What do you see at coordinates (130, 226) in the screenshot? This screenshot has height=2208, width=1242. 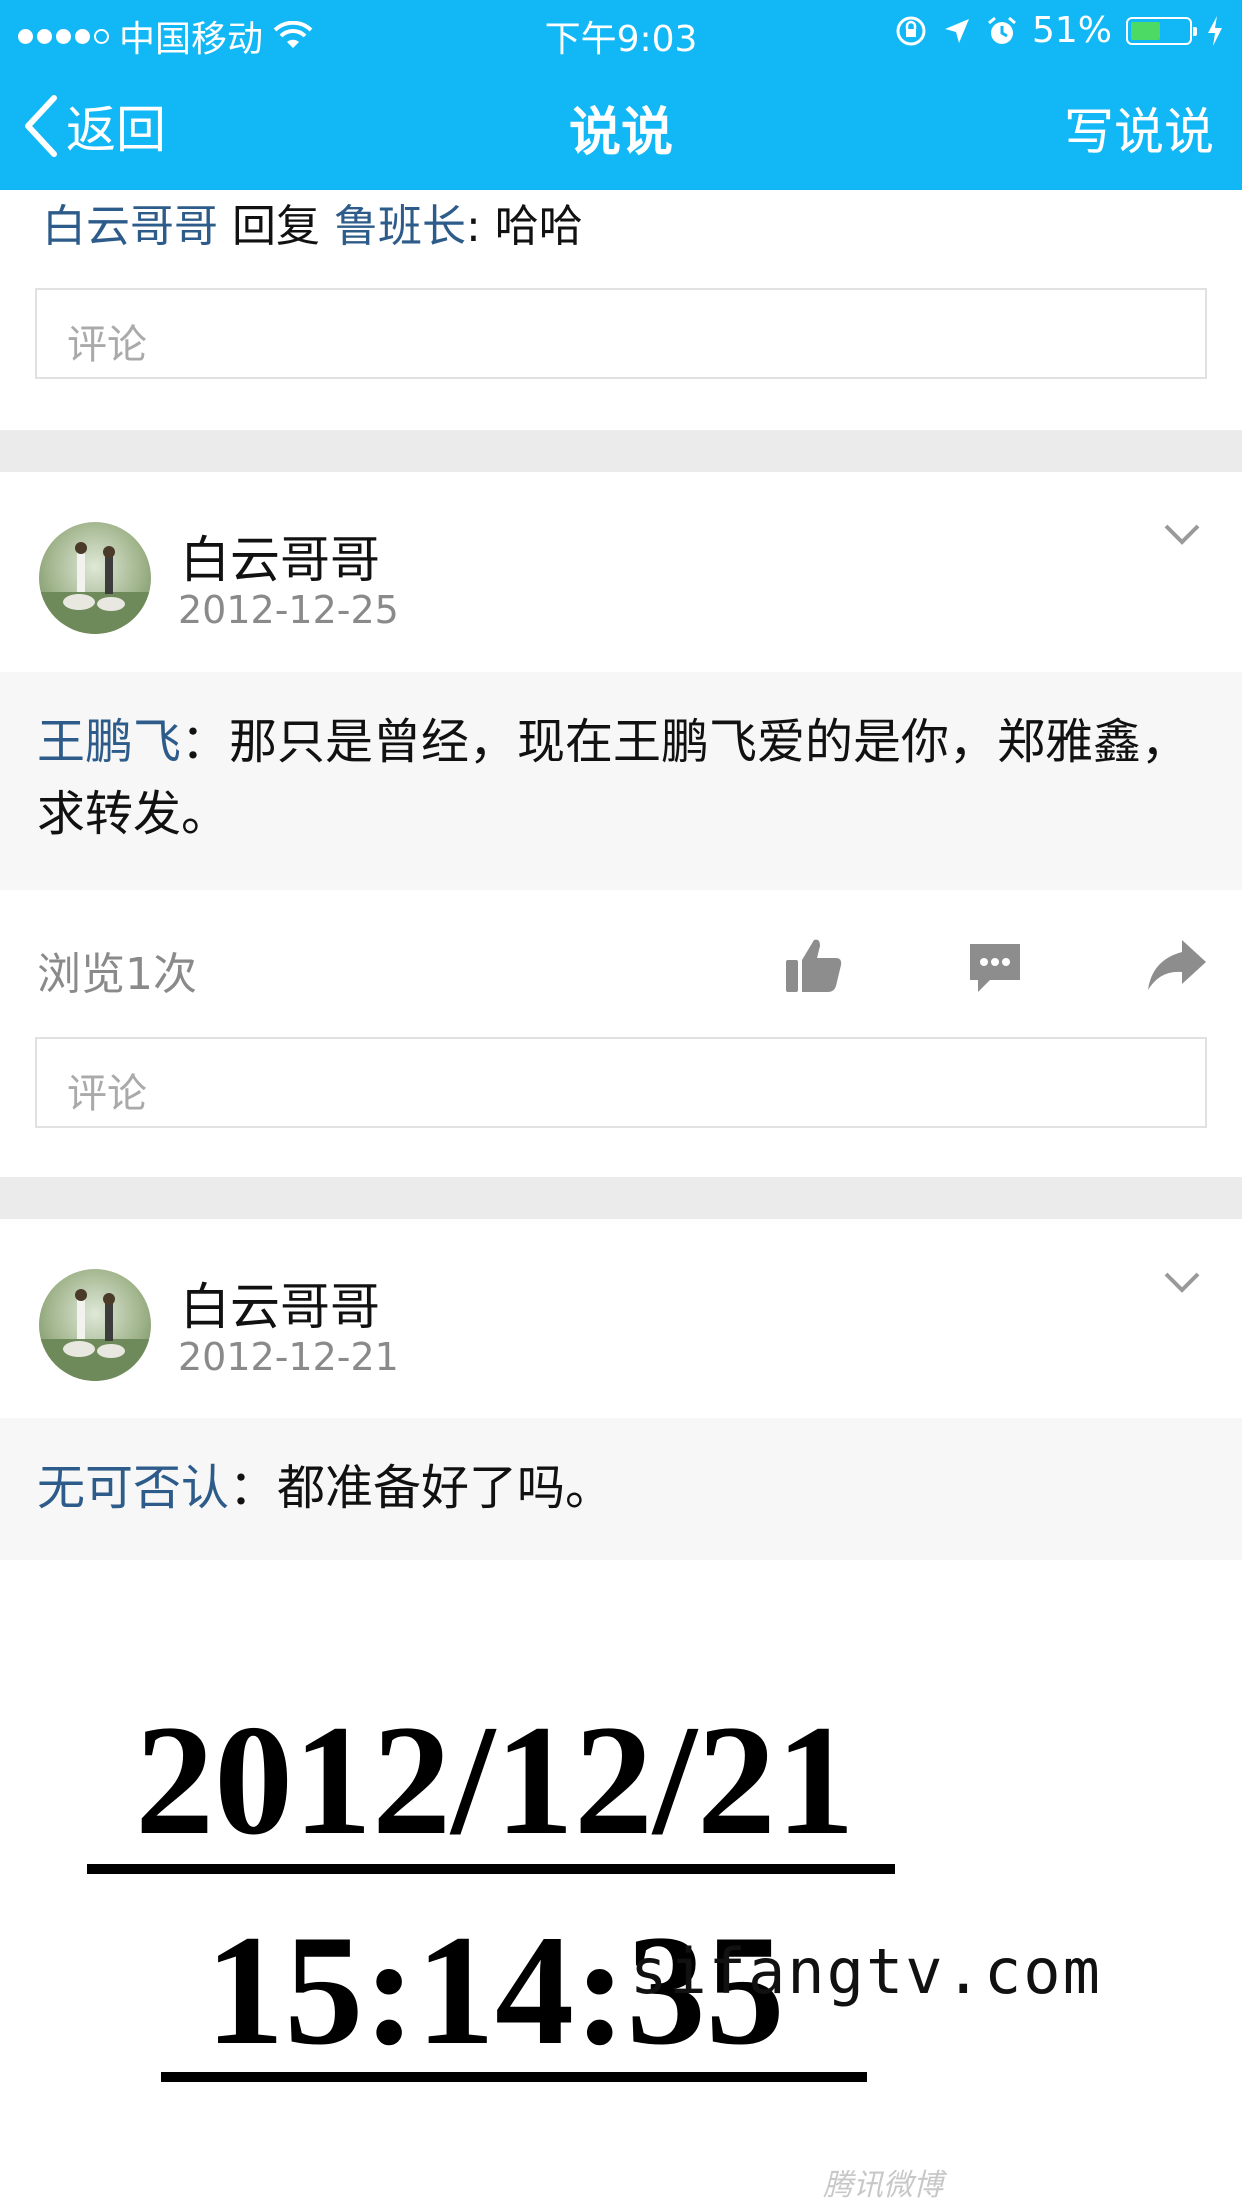 I see `reply-from-user: 白云哥哥` at bounding box center [130, 226].